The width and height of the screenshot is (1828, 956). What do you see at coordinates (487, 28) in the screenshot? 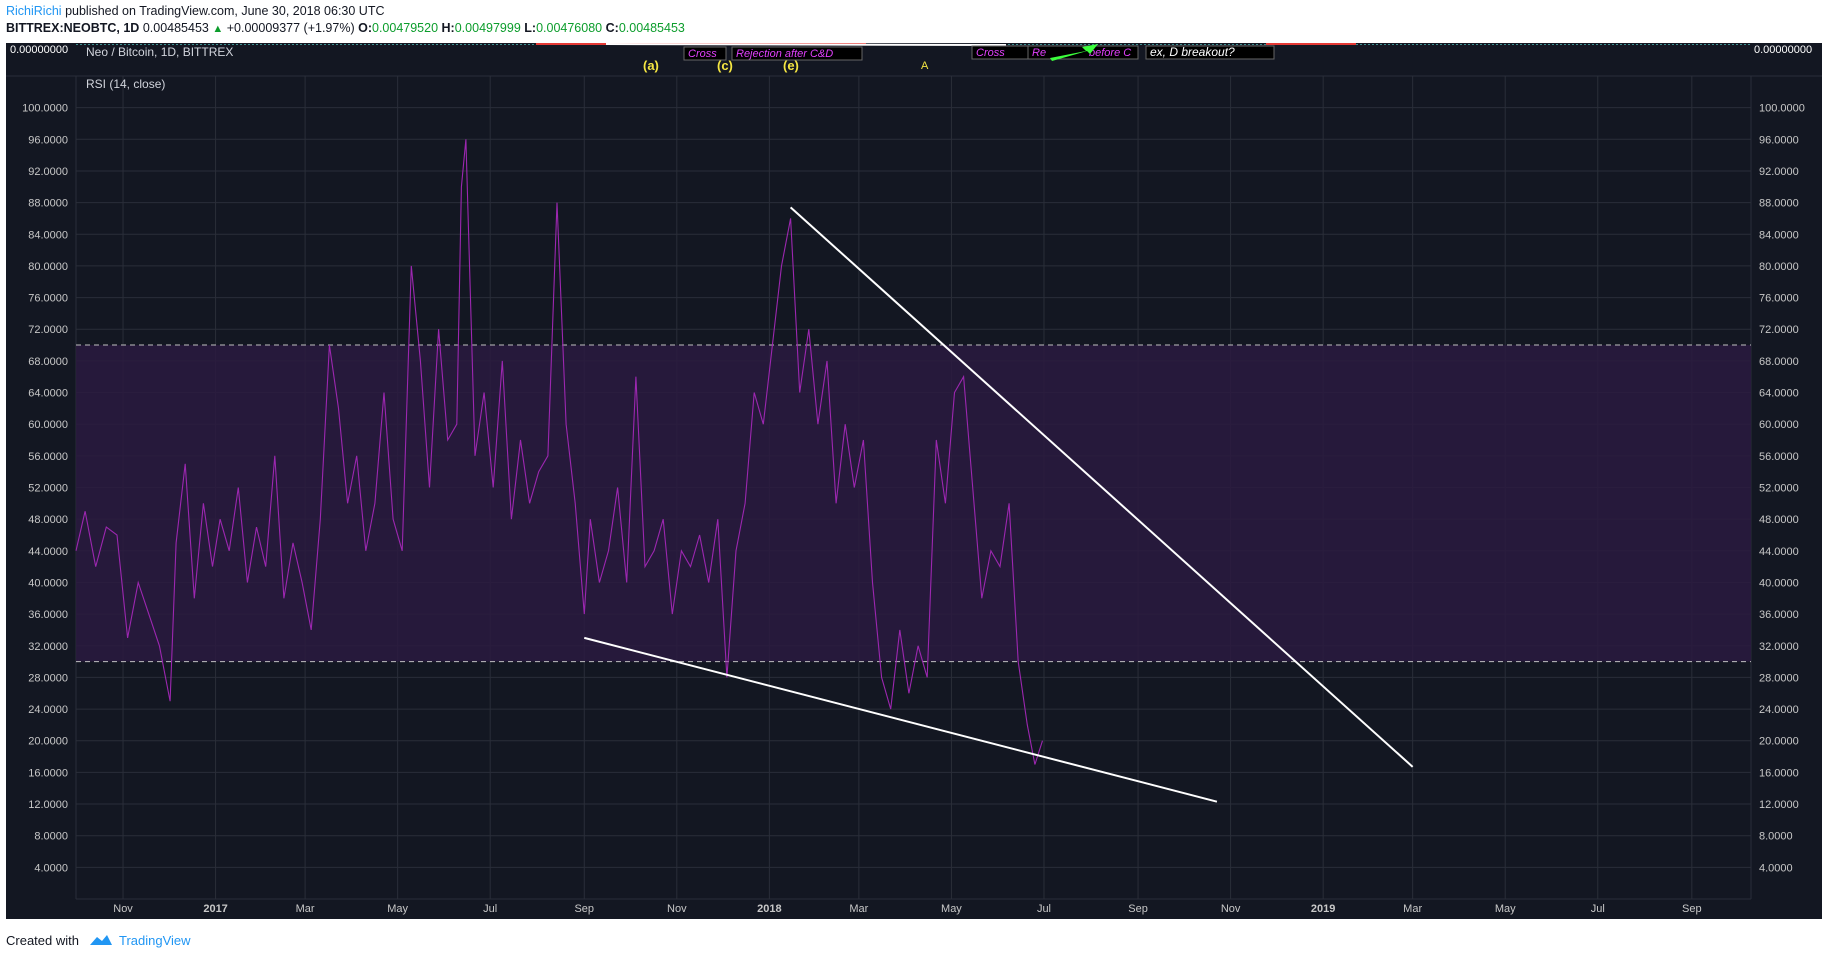
I see `high-value: 0.00497999` at bounding box center [487, 28].